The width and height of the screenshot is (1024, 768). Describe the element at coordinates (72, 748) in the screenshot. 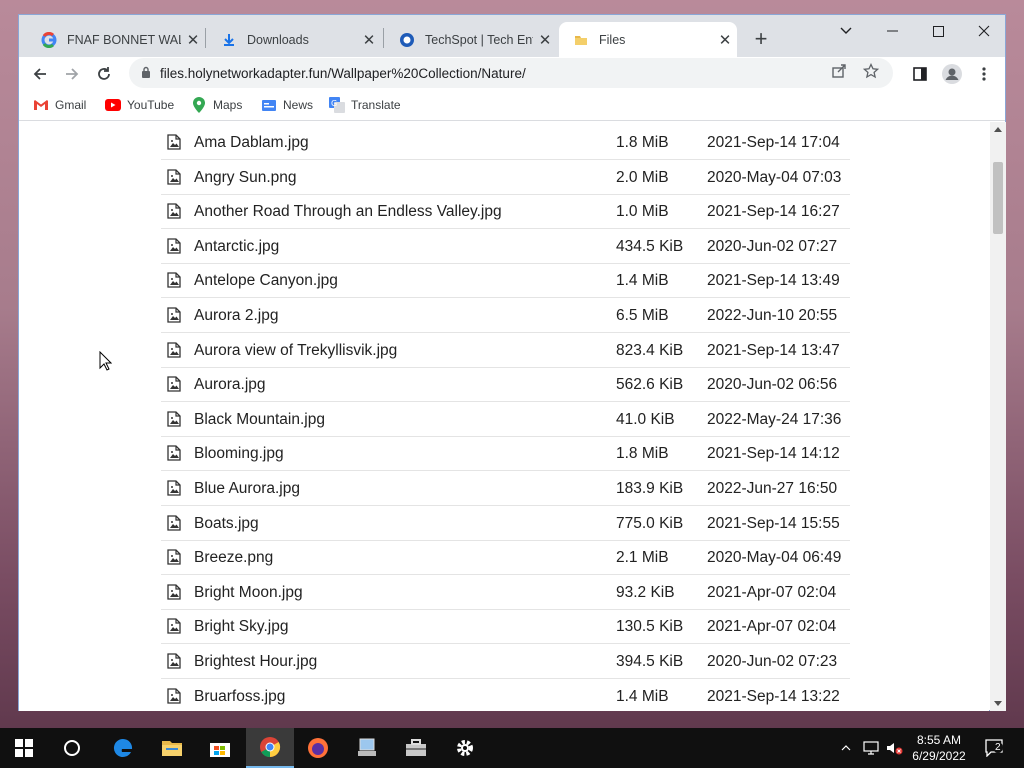

I see `cortana-search-icon` at that location.